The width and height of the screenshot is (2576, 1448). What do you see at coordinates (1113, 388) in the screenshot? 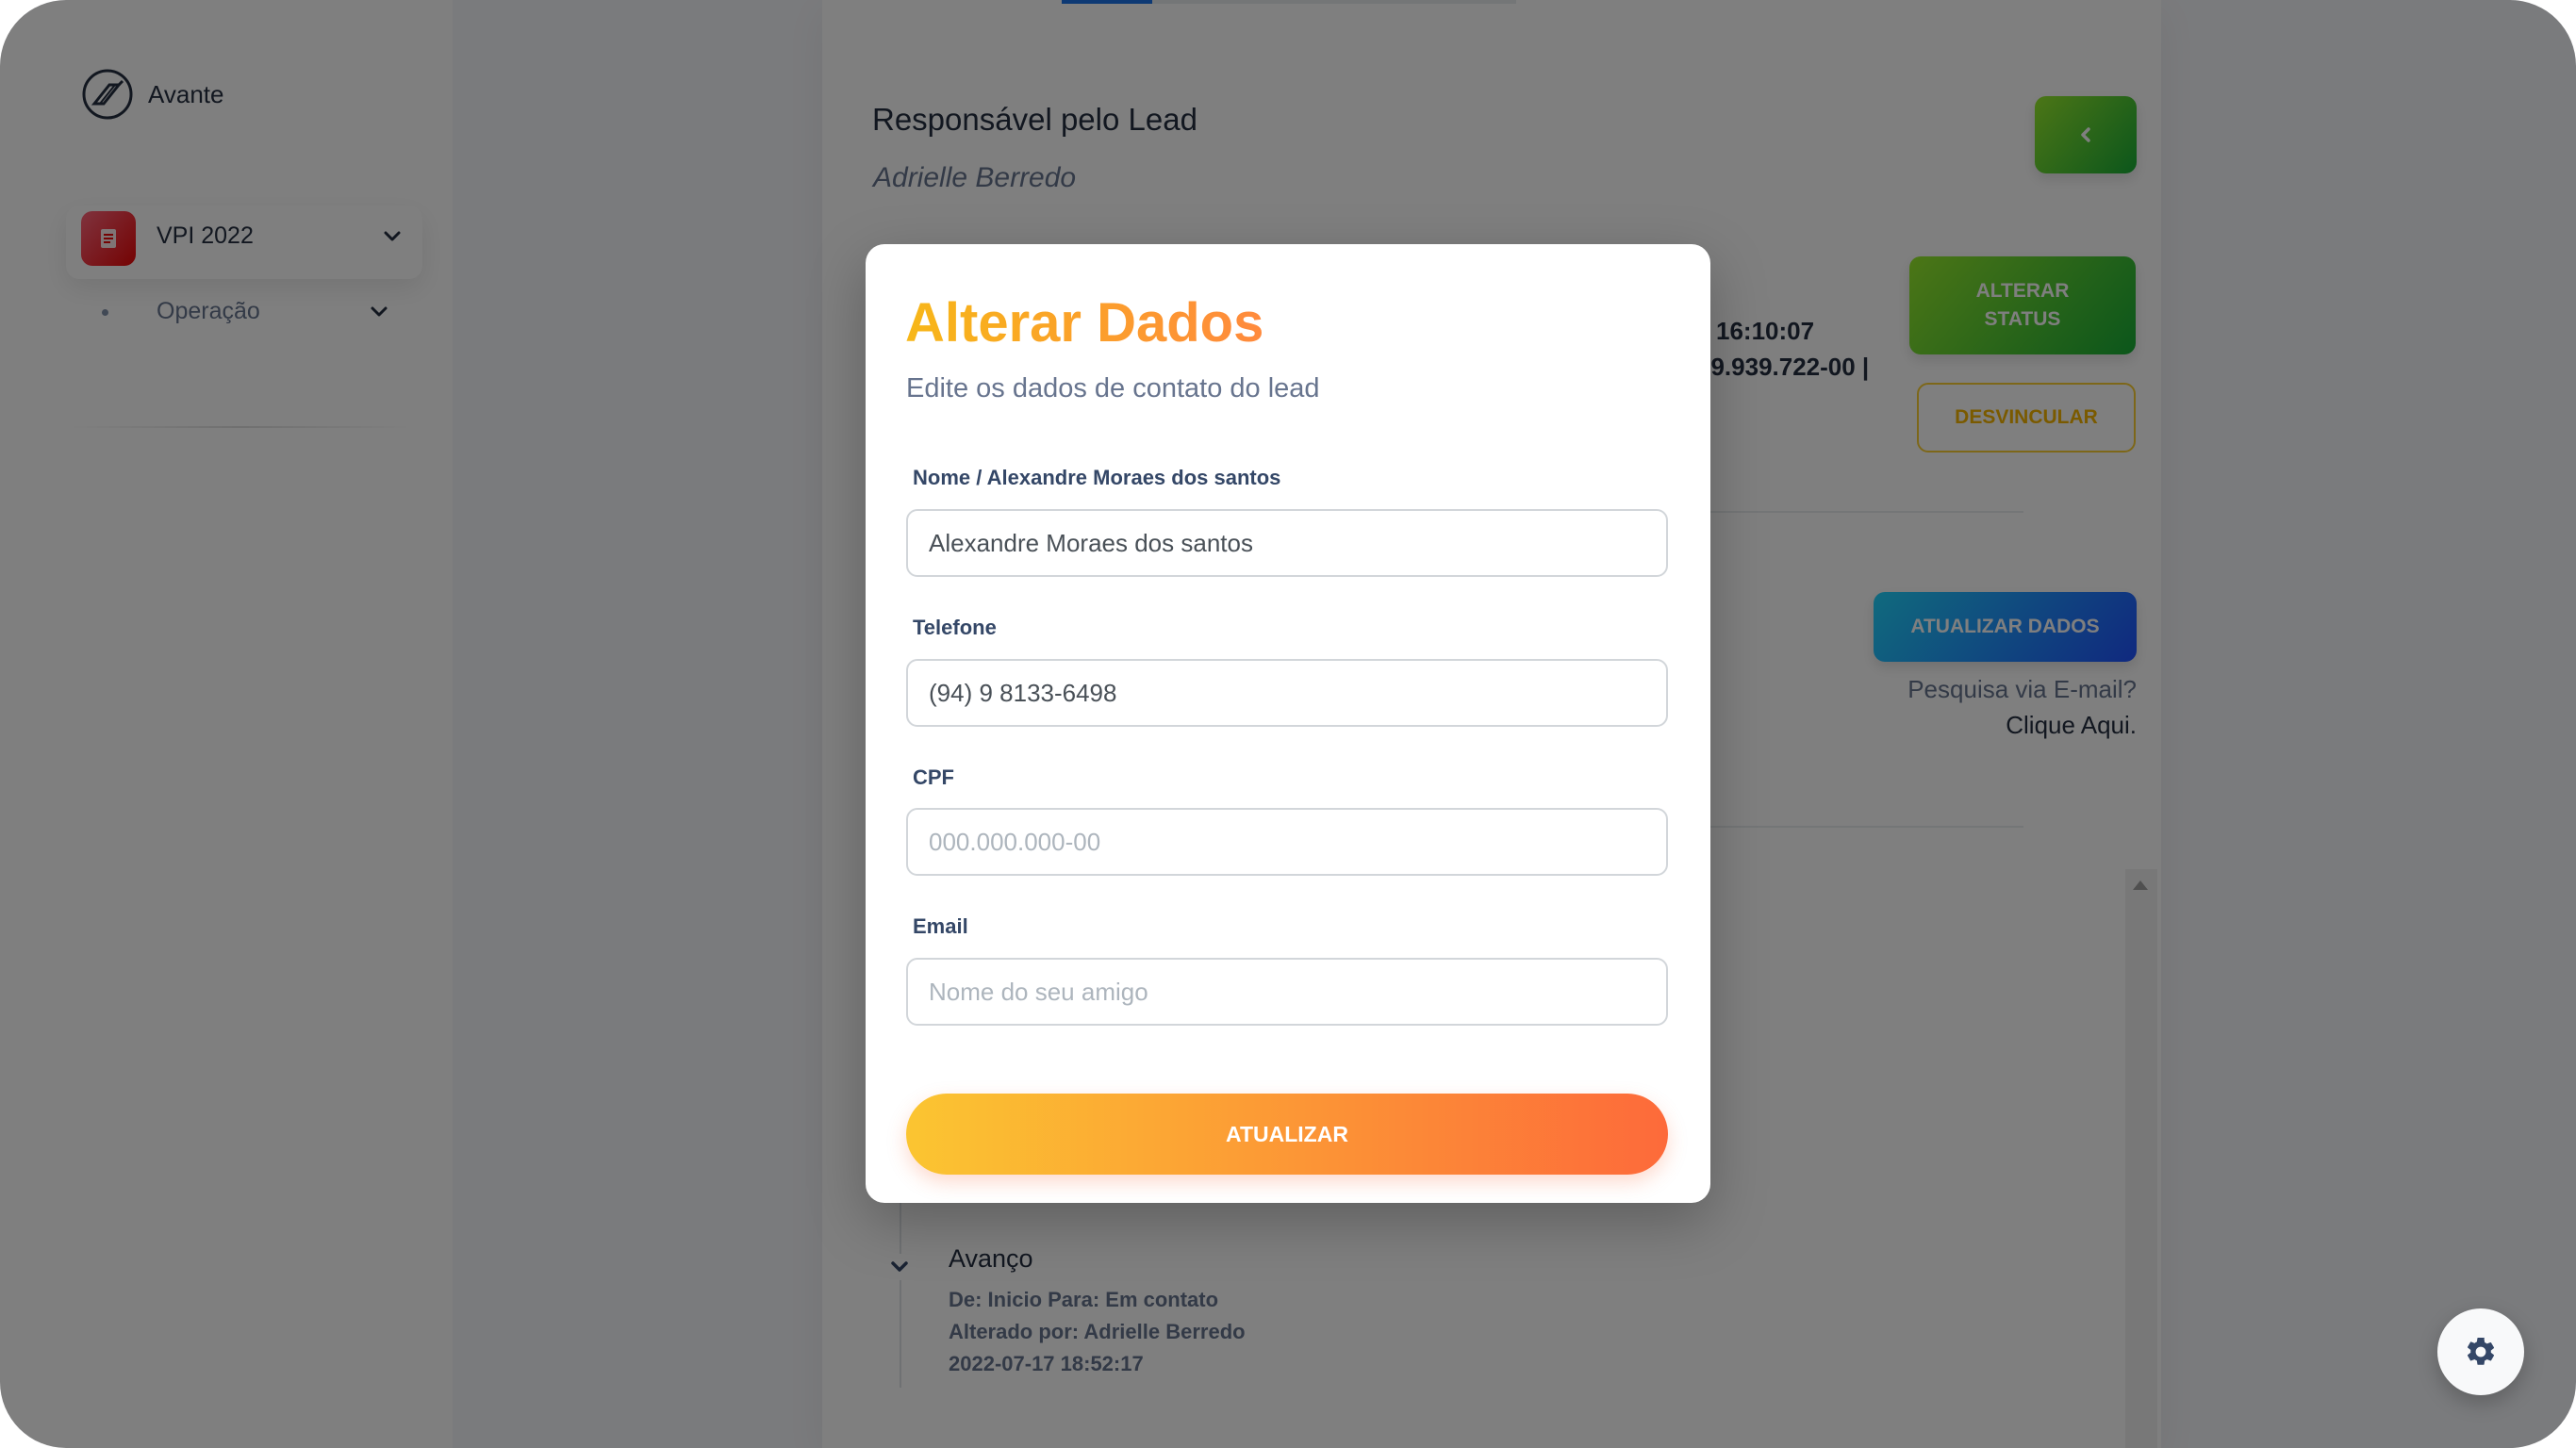
I see `modal-subtitle: Edite os dados de contato do lead` at bounding box center [1113, 388].